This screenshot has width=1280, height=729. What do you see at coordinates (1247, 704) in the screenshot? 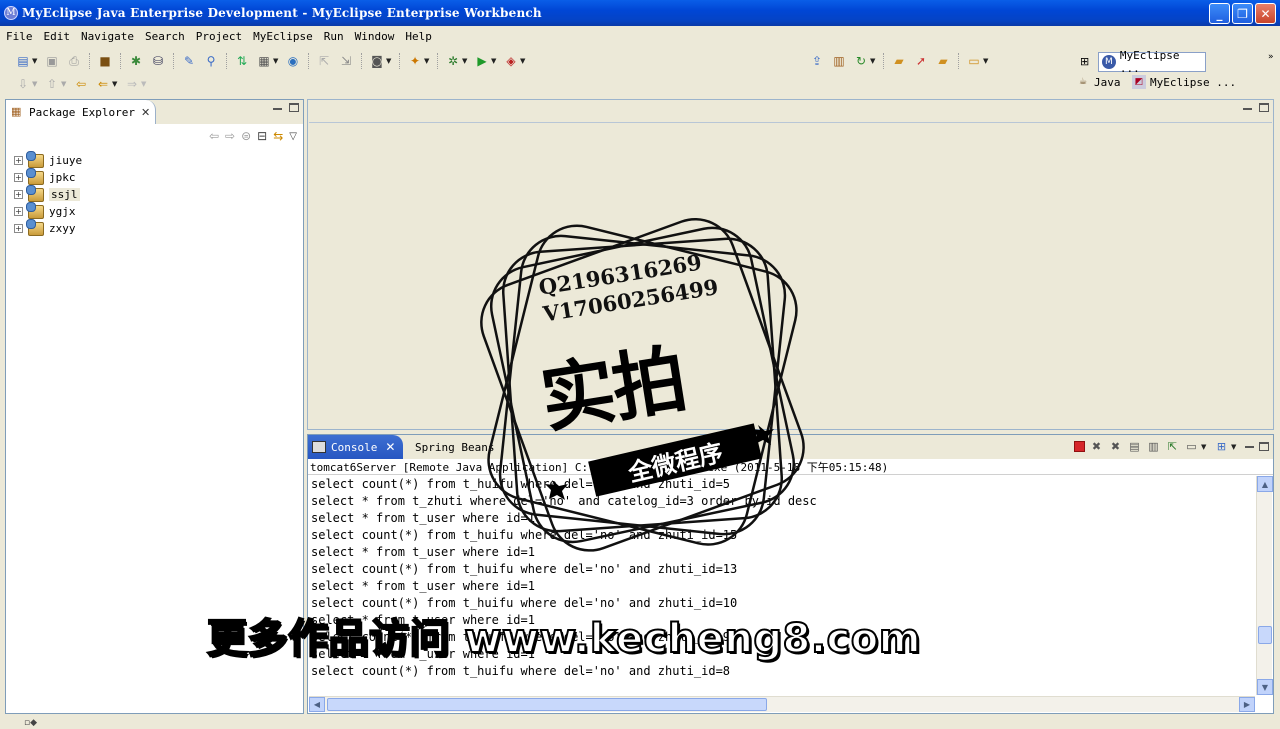
I see `scroll-right-icon: ▶` at bounding box center [1247, 704].